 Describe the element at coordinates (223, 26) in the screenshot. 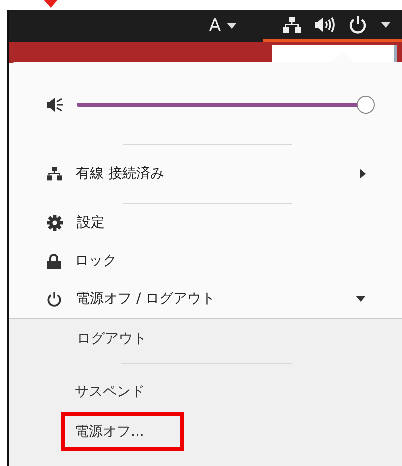

I see `input-method-button: A` at that location.